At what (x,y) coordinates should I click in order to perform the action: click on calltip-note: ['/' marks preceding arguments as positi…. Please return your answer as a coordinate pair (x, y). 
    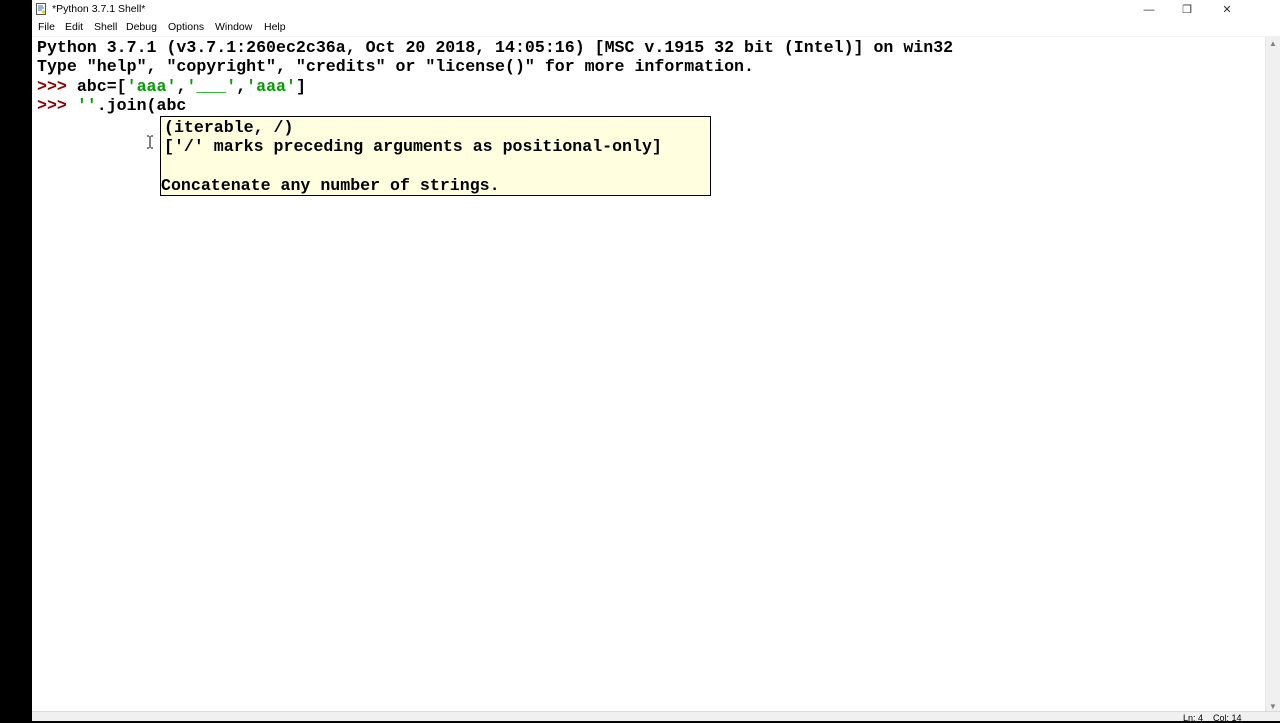
    Looking at the image, I should click on (413, 146).